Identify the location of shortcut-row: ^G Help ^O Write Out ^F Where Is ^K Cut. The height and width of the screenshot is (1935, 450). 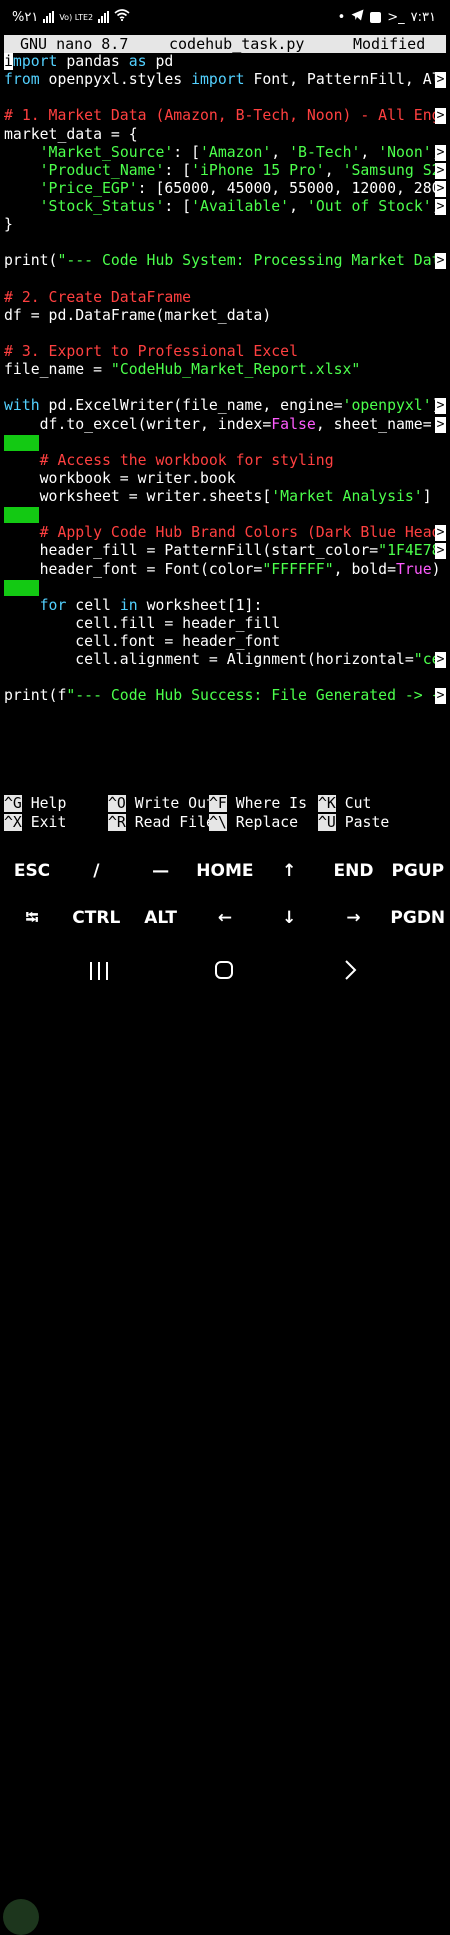
(225, 804).